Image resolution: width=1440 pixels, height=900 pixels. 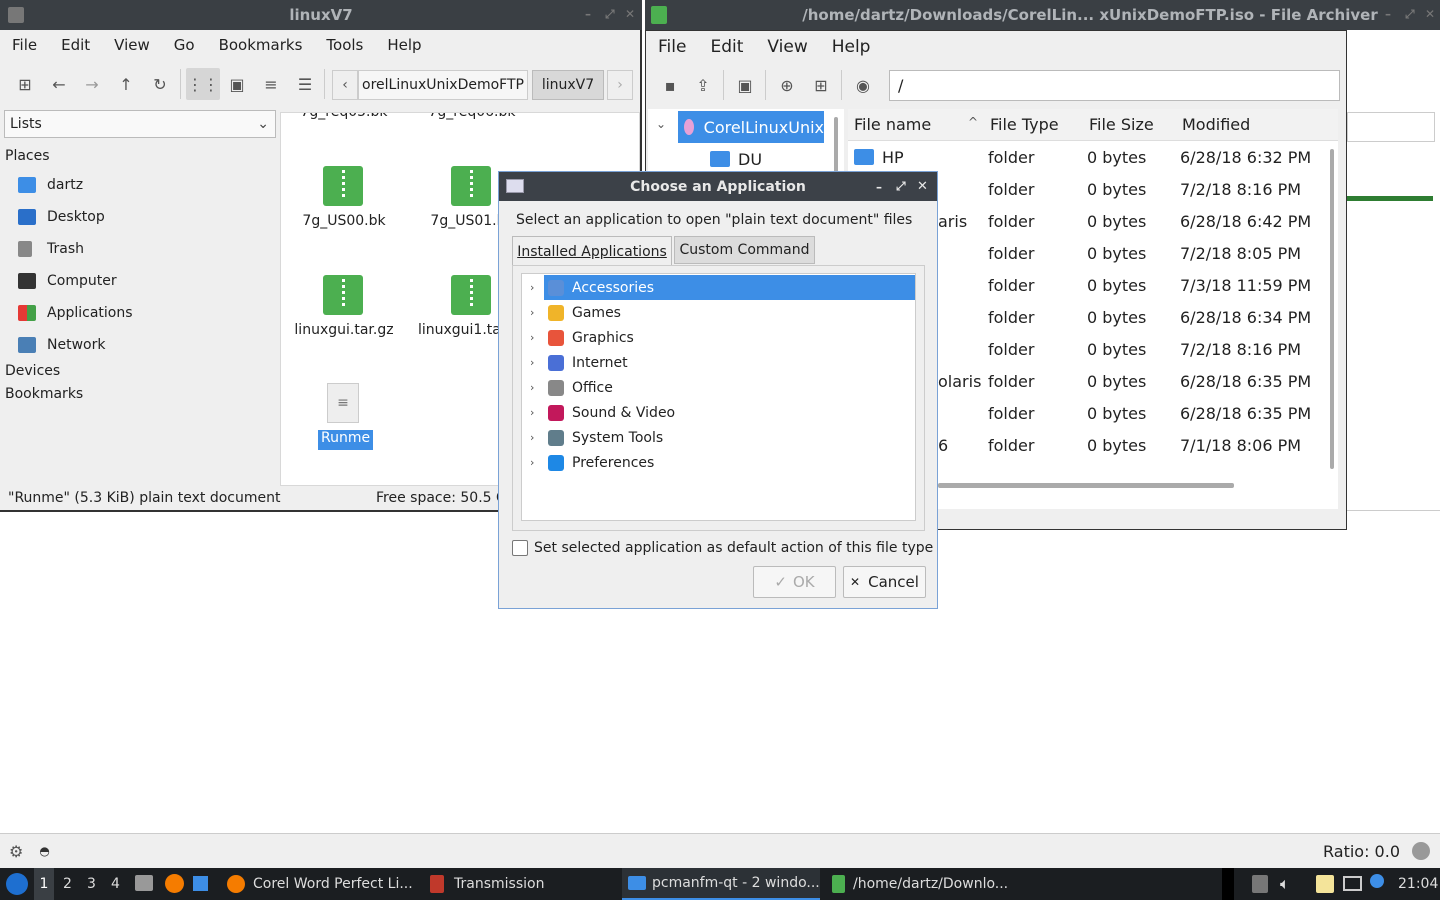 What do you see at coordinates (751, 127) in the screenshot?
I see `tree-root-item: CorelLinuxUnix` at bounding box center [751, 127].